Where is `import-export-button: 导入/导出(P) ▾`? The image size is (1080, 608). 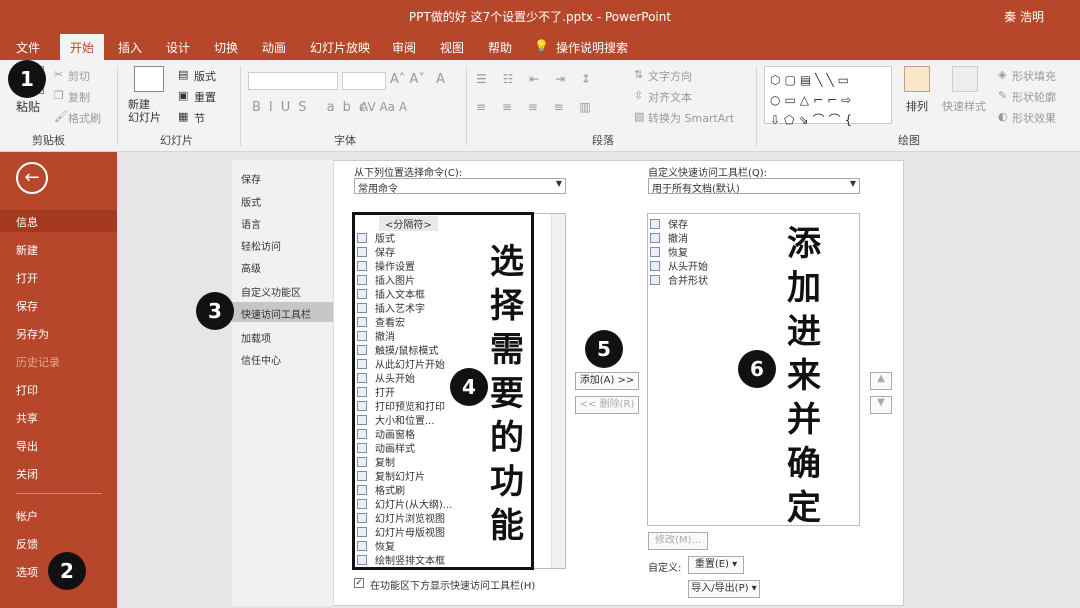 import-export-button: 导入/导出(P) ▾ is located at coordinates (724, 589).